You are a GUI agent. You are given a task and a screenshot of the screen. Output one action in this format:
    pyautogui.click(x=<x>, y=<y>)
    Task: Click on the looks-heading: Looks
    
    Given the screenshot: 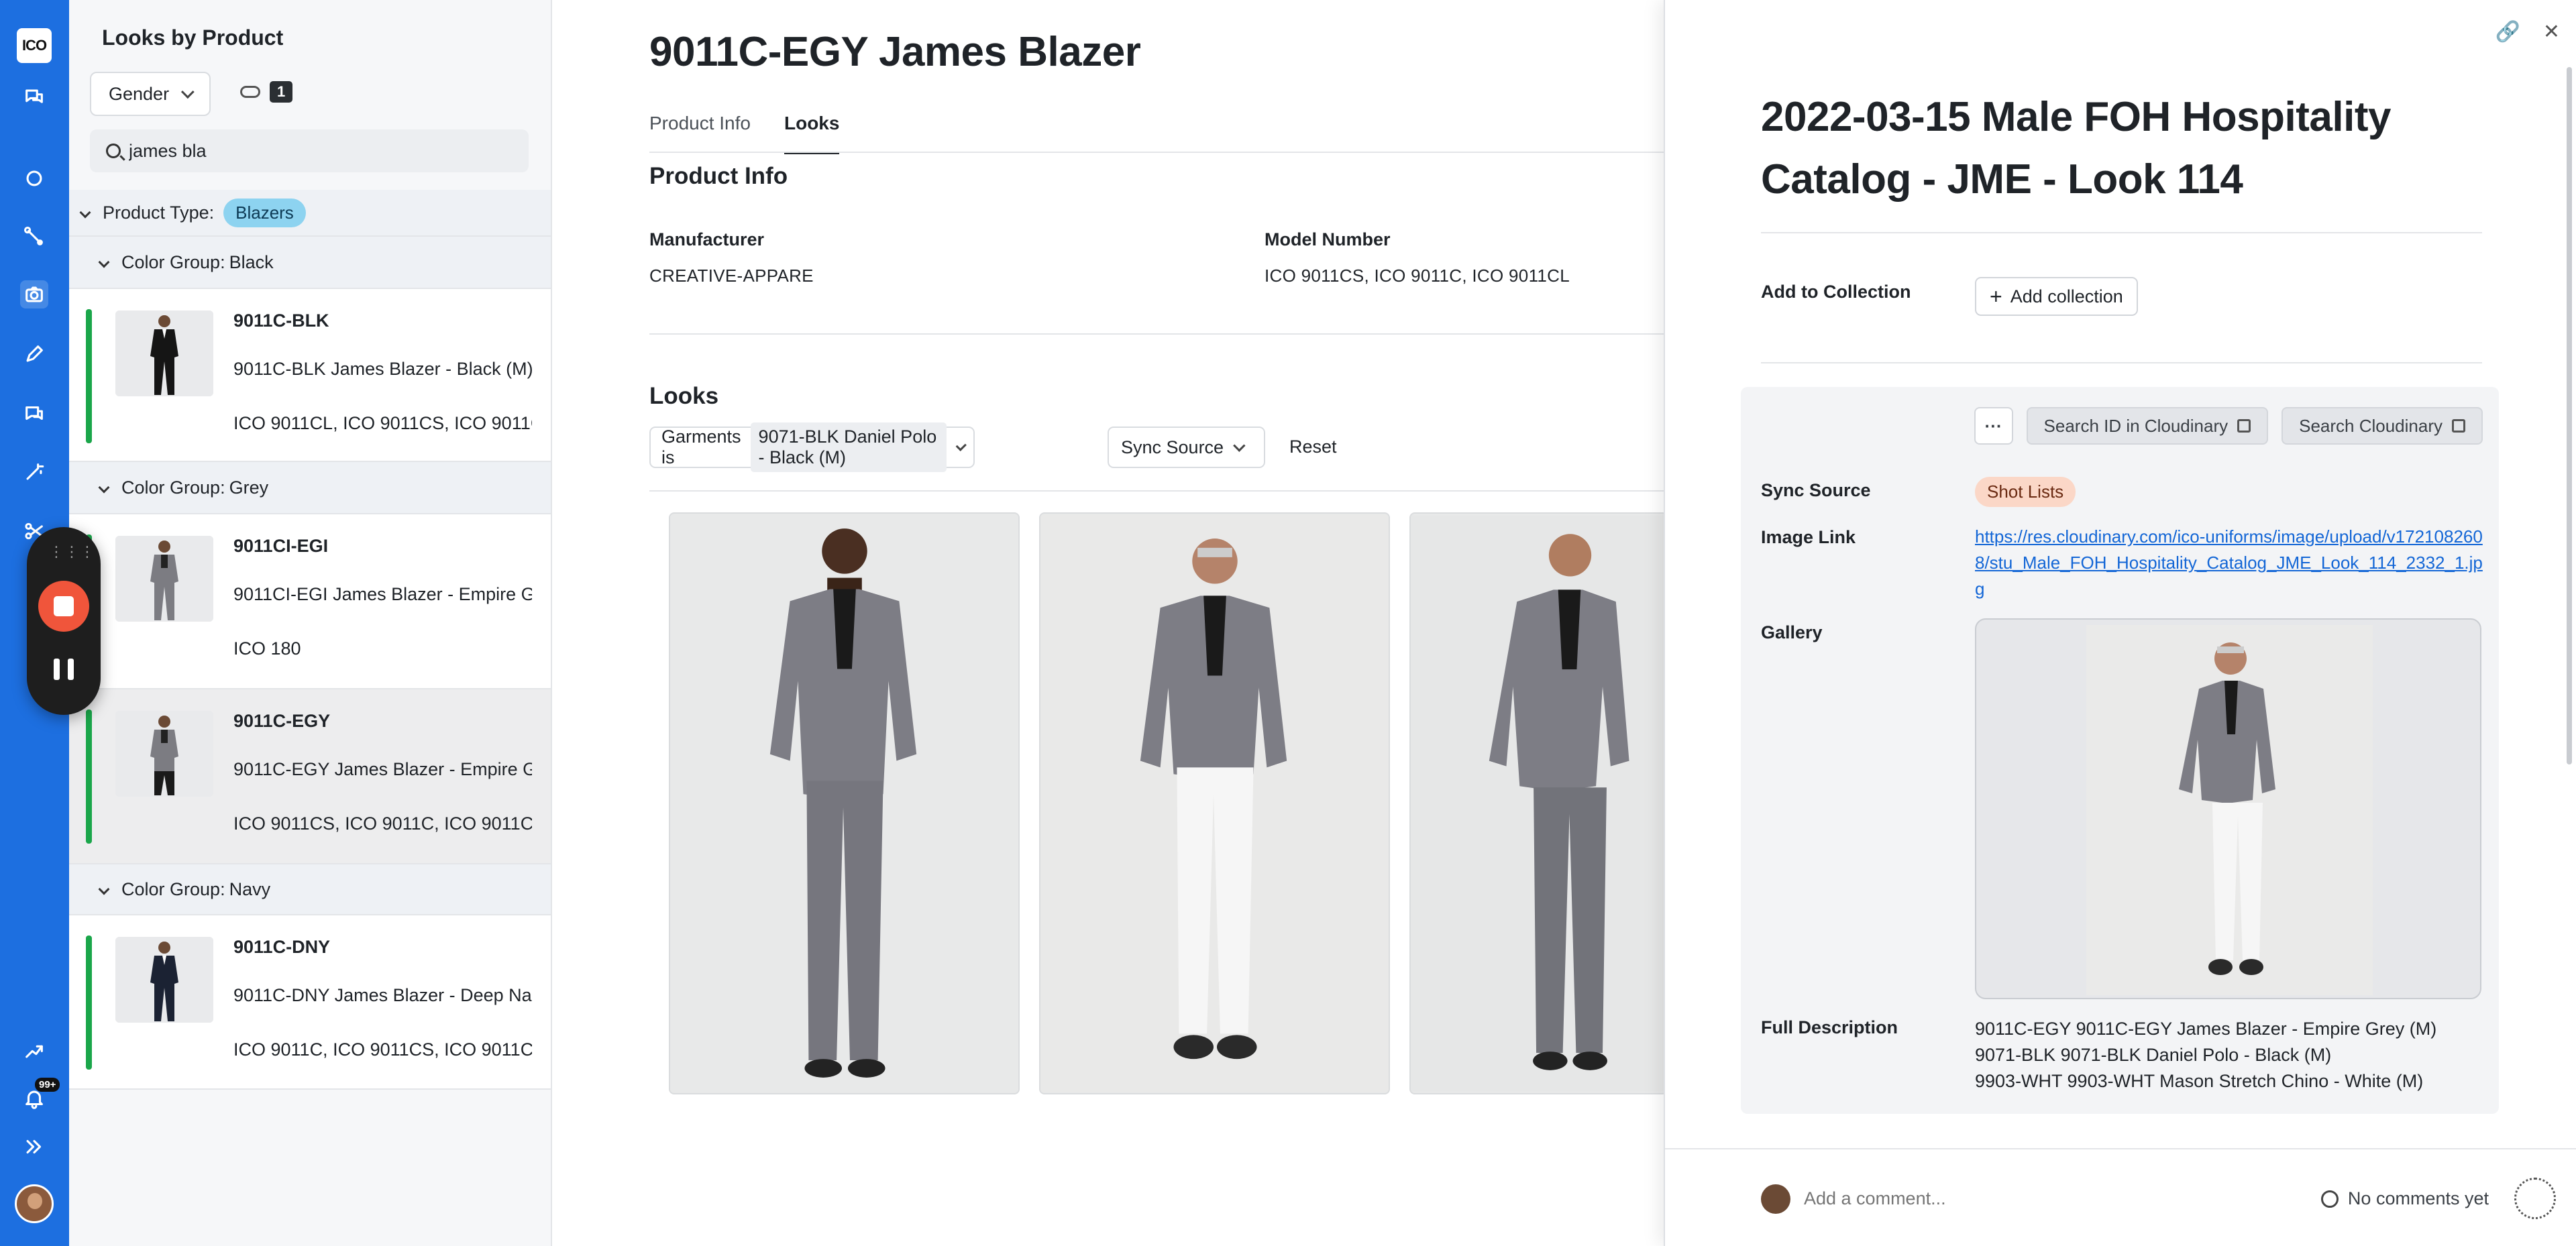 What is the action you would take?
    pyautogui.click(x=684, y=396)
    